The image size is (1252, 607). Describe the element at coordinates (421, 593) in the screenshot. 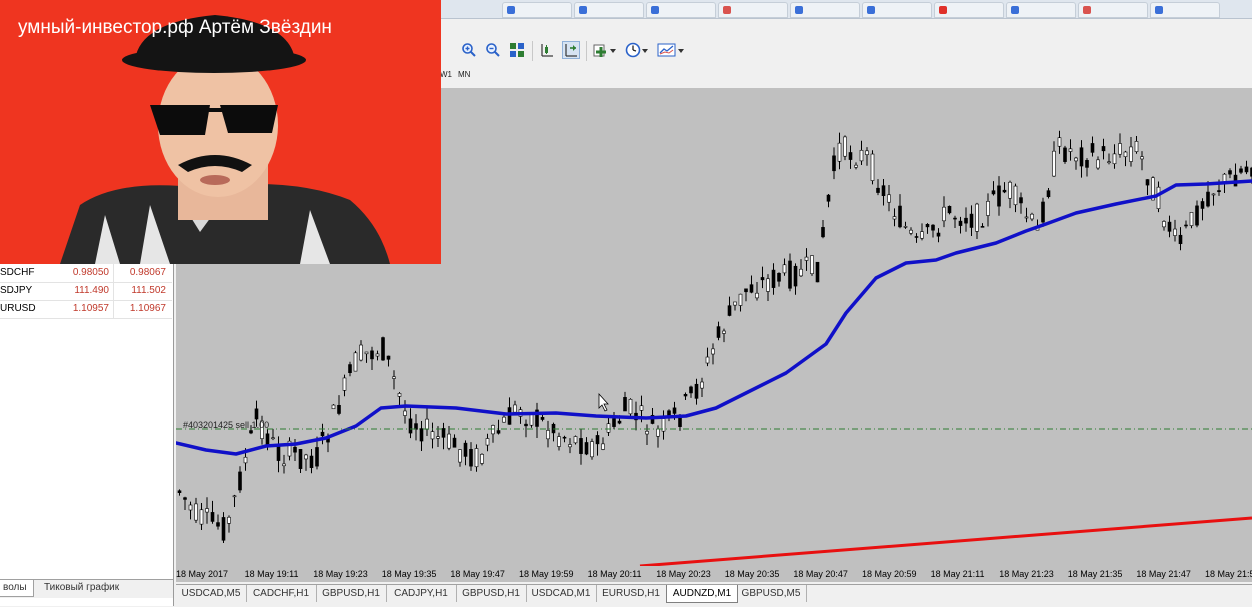

I see `chart-tab: CADJPY,H1` at that location.